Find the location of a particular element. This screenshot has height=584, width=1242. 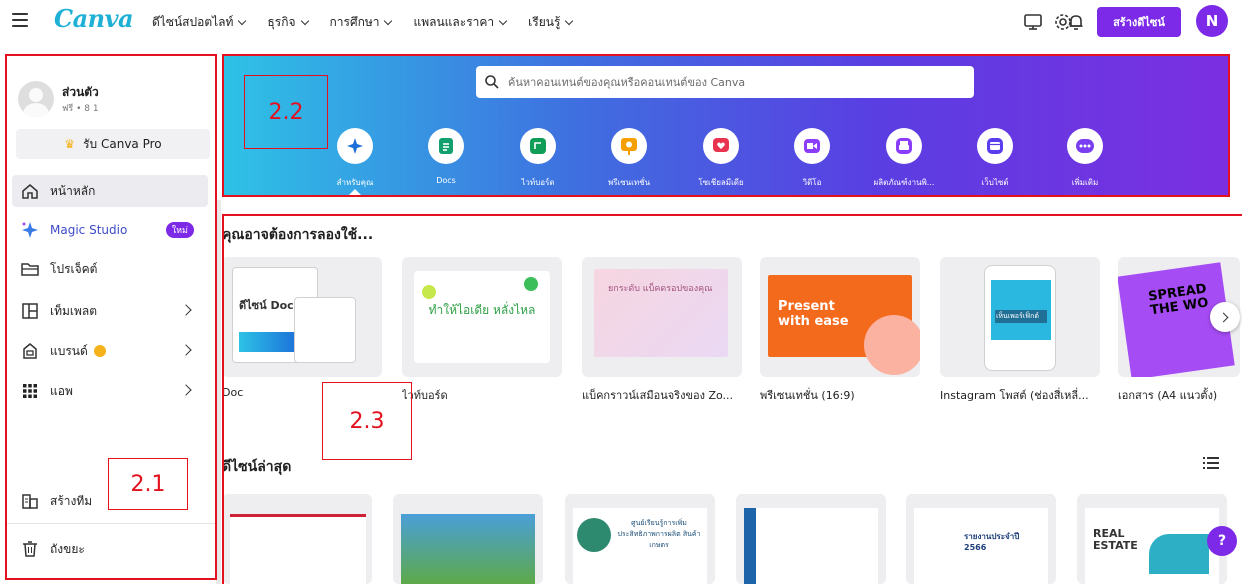

category-presentation: พรีเซนเทชั่น is located at coordinates (629, 158).